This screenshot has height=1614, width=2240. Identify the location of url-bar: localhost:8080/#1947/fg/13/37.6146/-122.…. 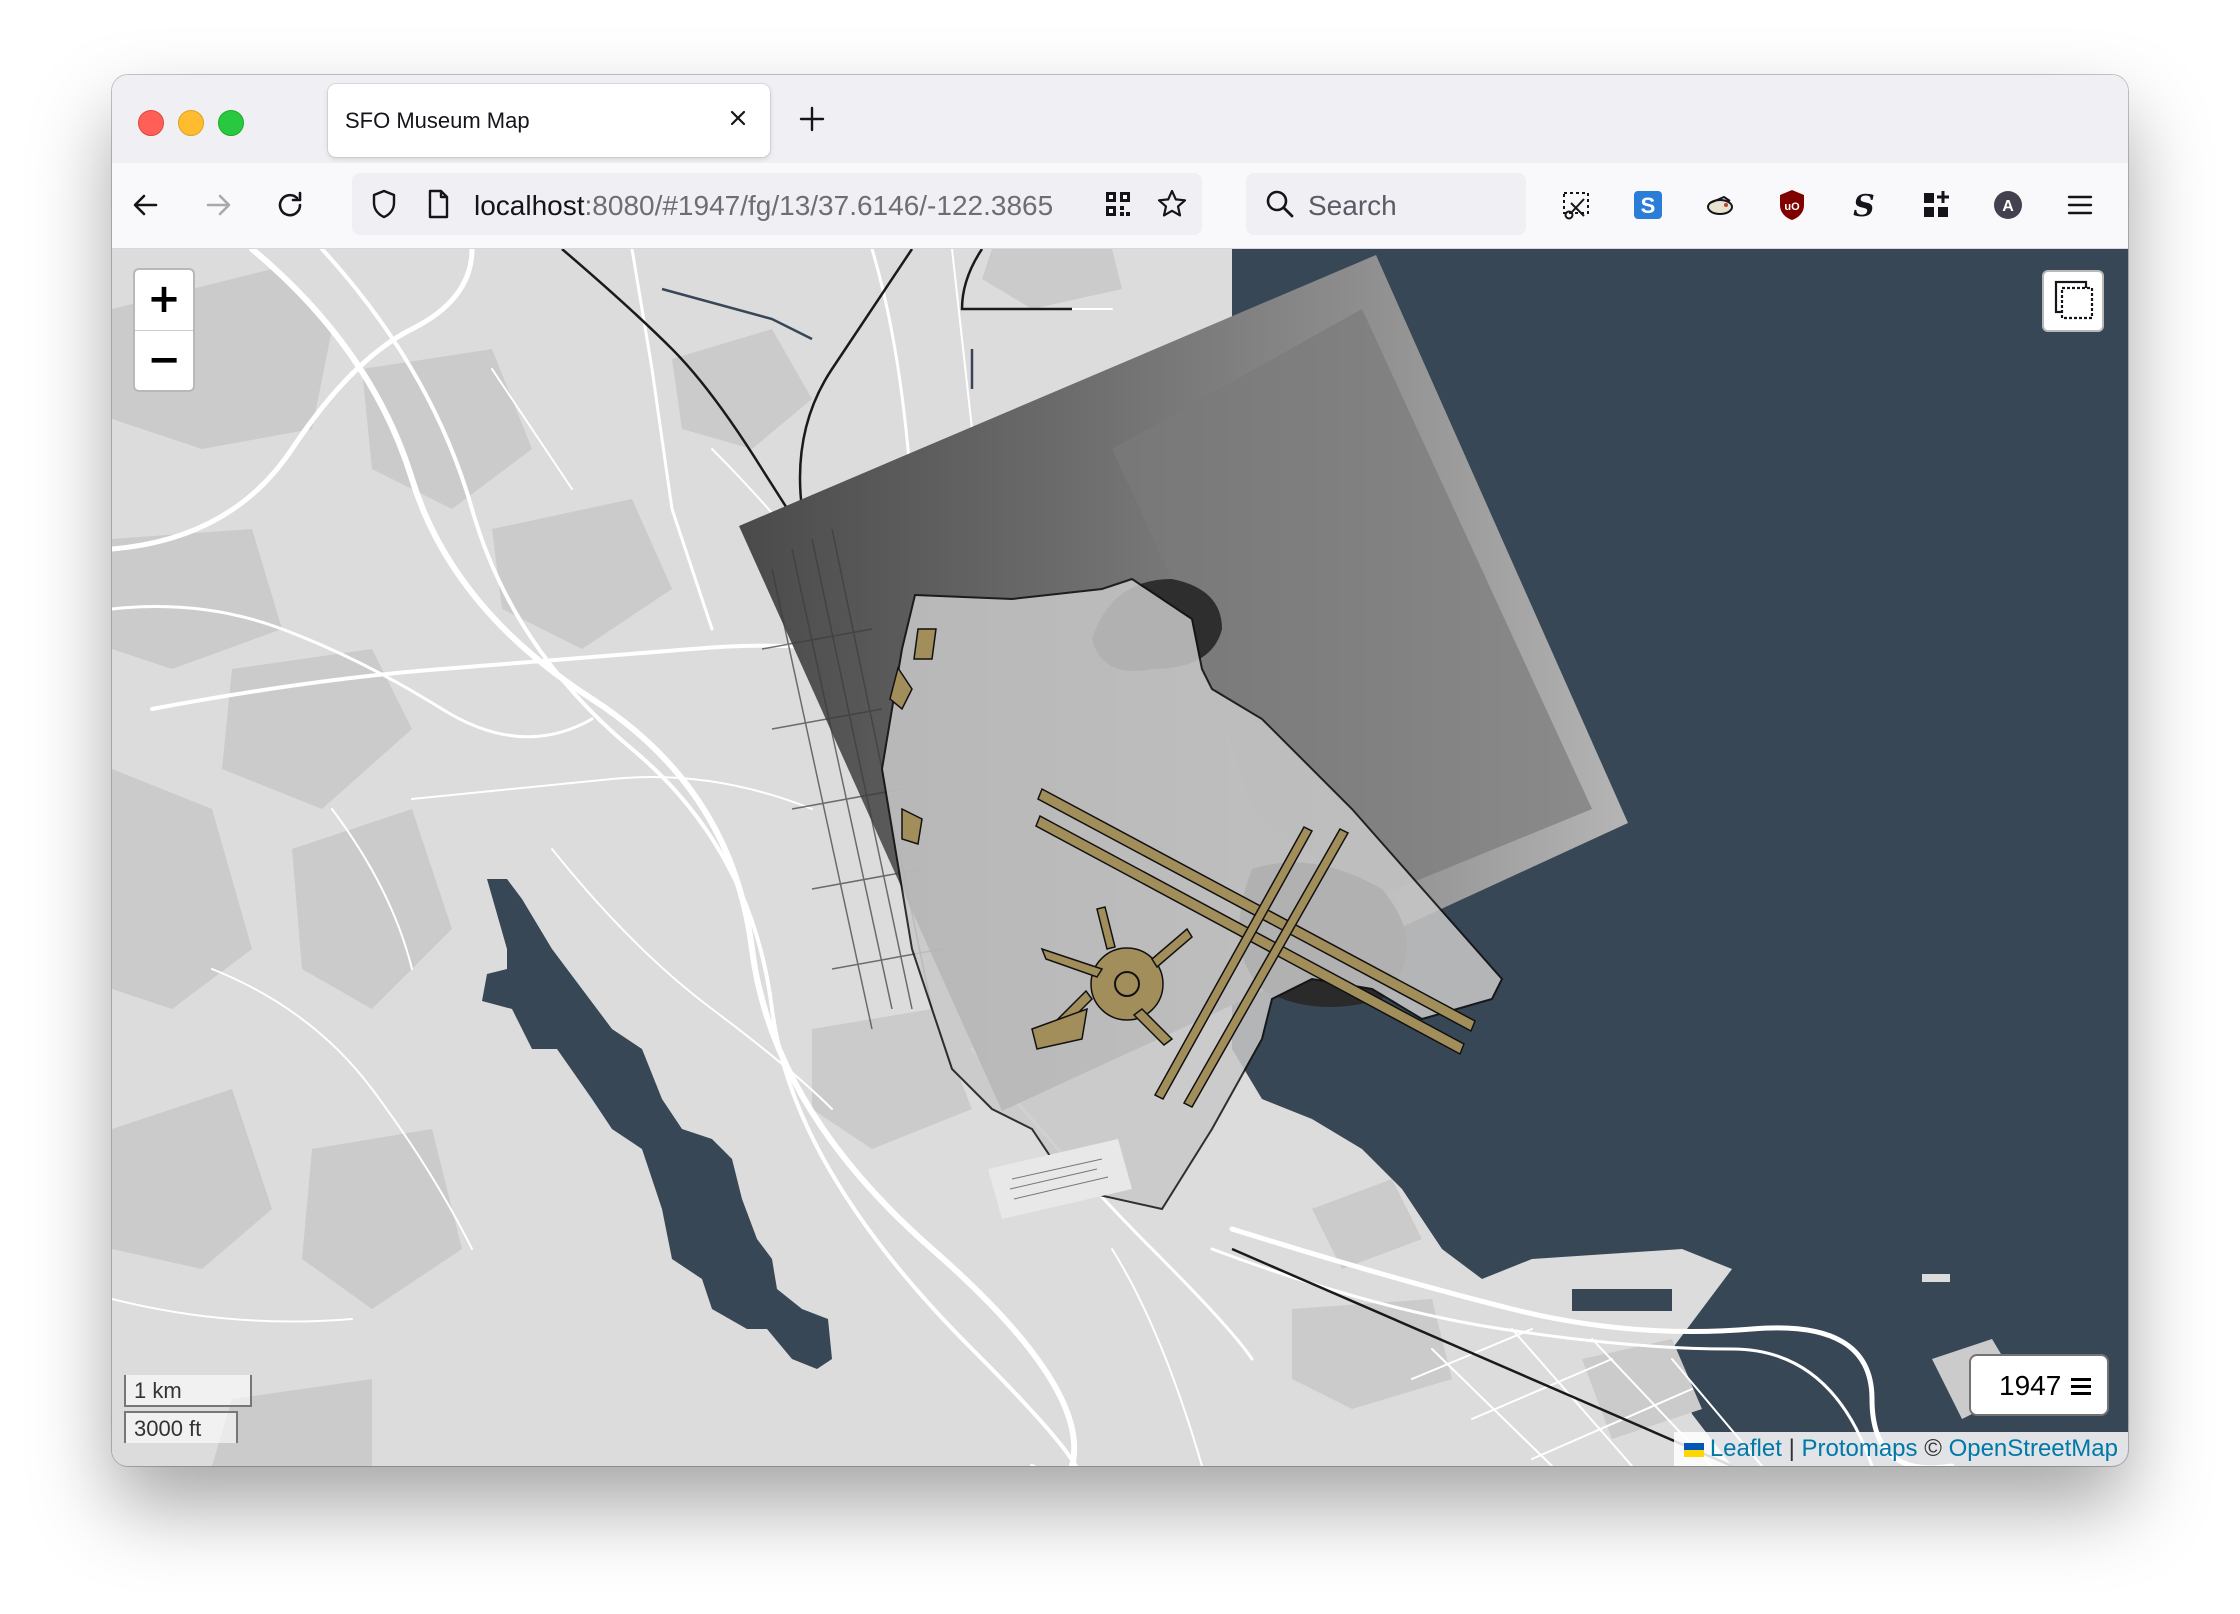
(777, 204).